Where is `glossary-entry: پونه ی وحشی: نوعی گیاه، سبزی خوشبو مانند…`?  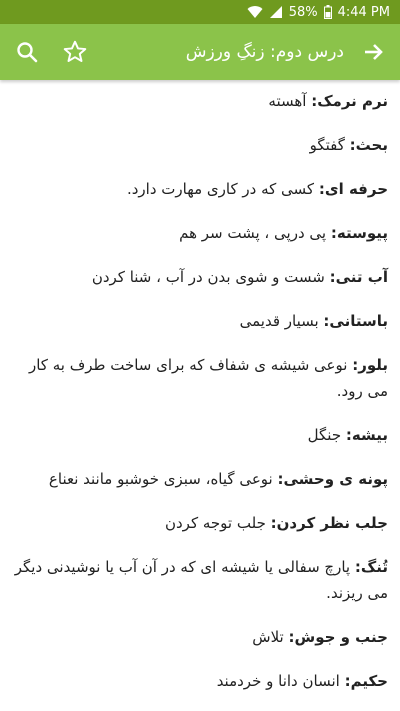
glossary-entry: پونه ی وحشی: نوعی گیاه، سبزی خوشبو مانند… is located at coordinates (200, 479).